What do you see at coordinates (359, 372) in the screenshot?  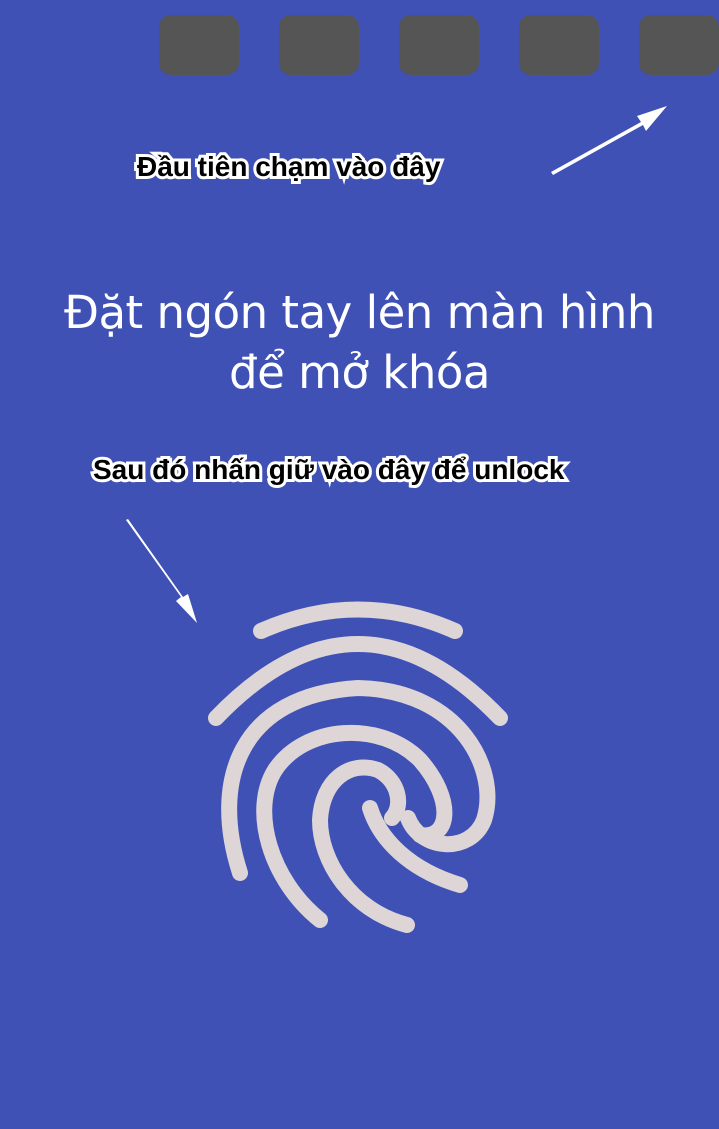 I see `prompt-line-2: để mở khóa` at bounding box center [359, 372].